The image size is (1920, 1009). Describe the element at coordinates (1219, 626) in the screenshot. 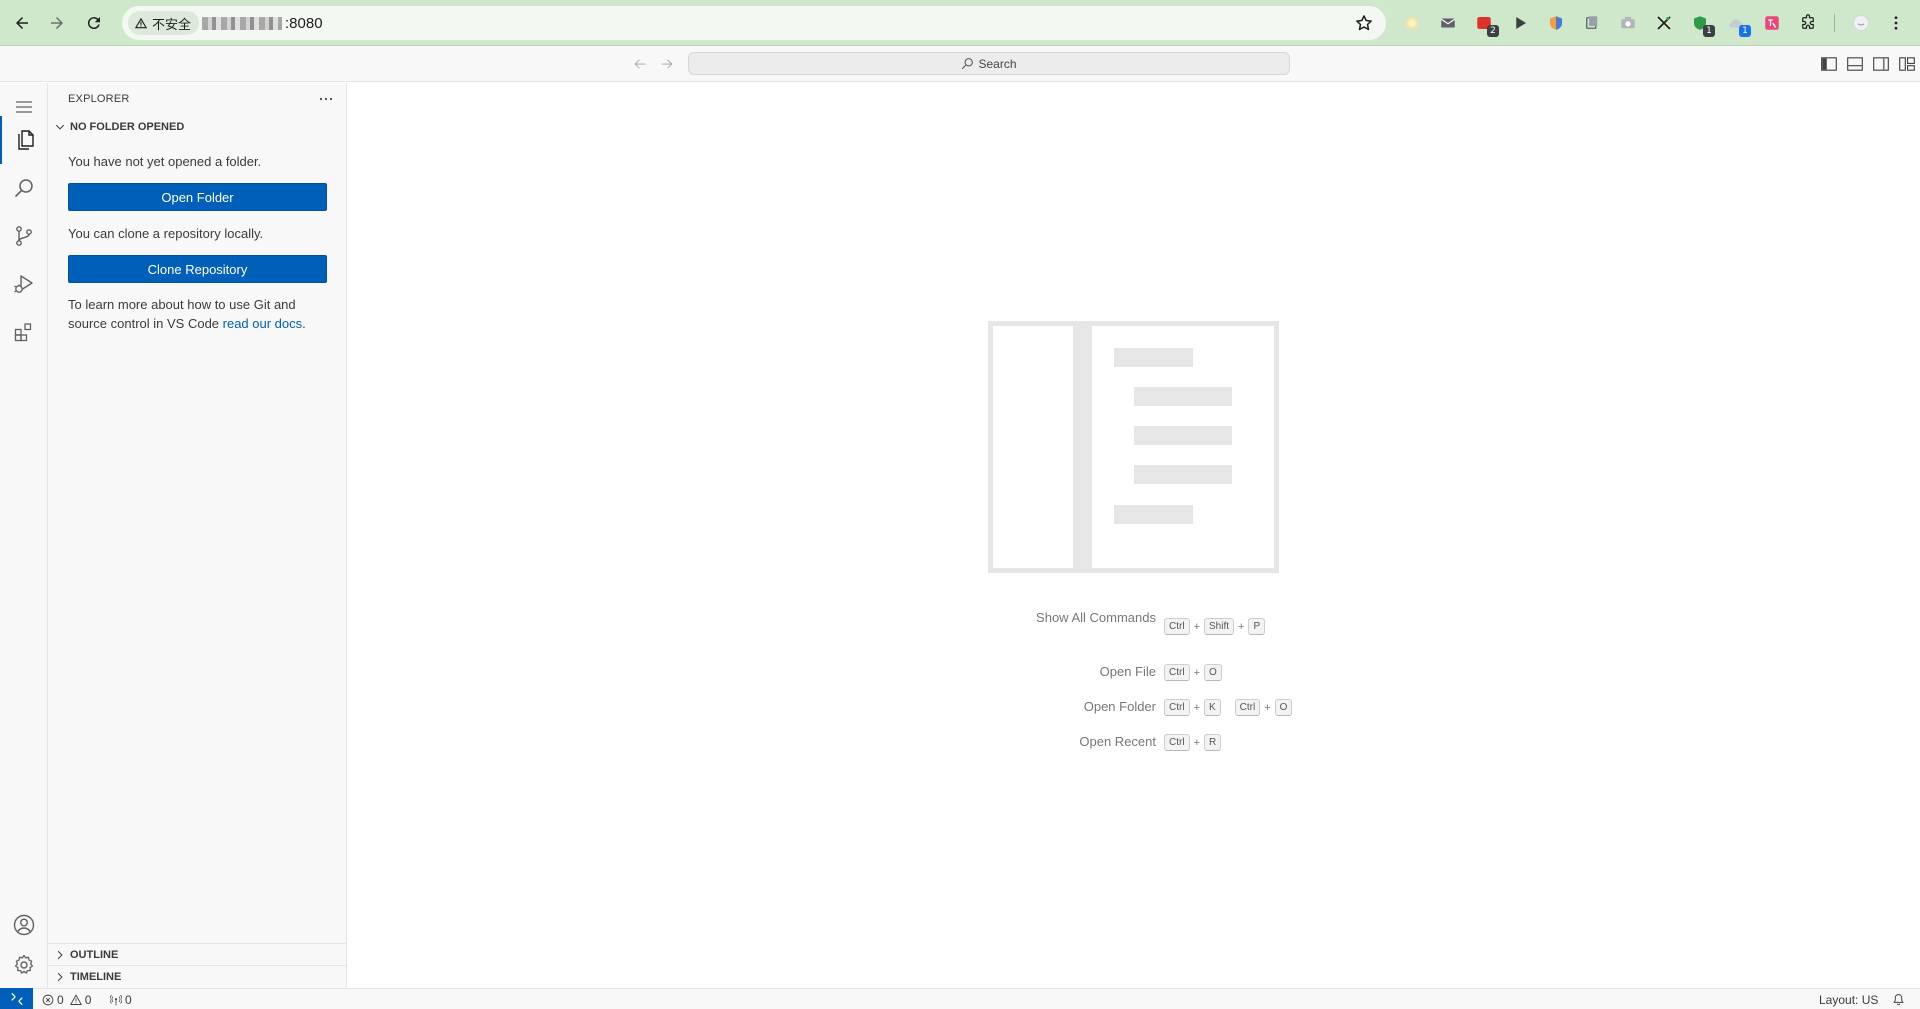

I see `keycap: Shift` at that location.